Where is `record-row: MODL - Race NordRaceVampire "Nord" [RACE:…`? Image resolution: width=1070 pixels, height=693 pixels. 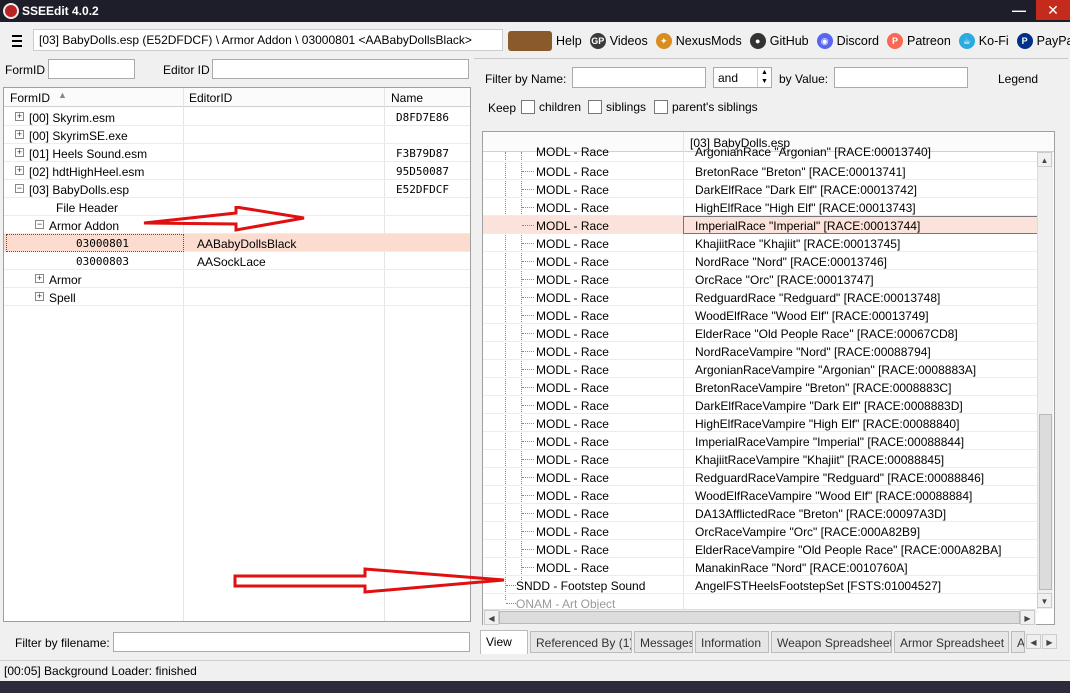 record-row: MODL - Race NordRaceVampire "Nord" [RACE:… is located at coordinates (761, 351).